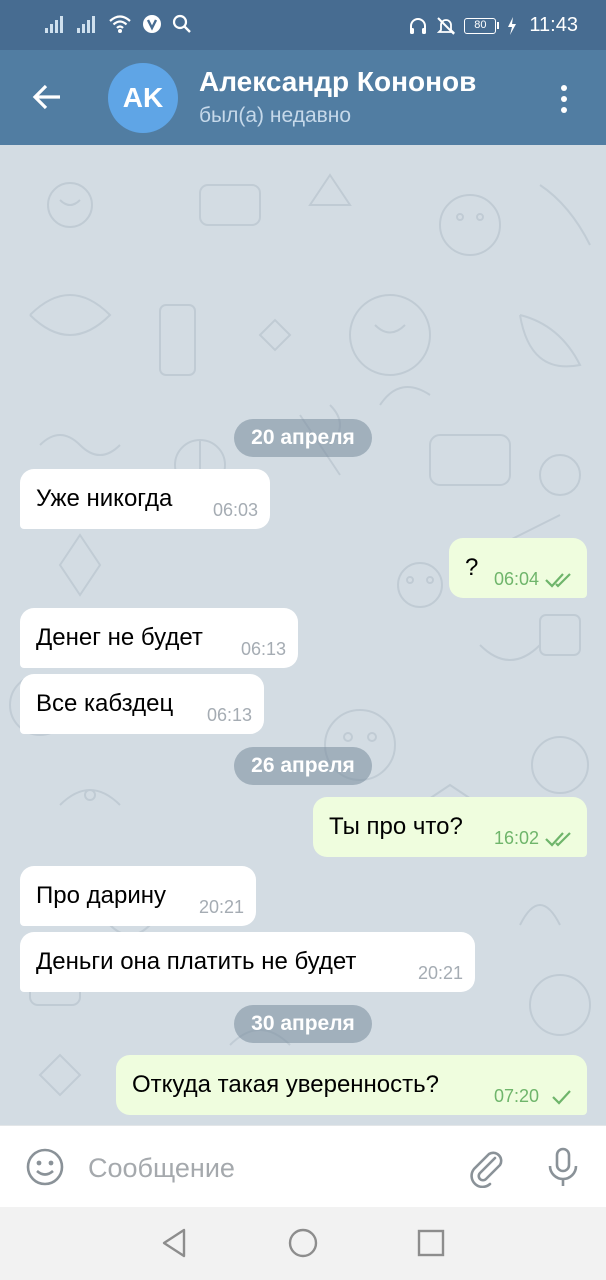 This screenshot has width=606, height=1280. I want to click on message-text: Денег не будет, so click(119, 637).